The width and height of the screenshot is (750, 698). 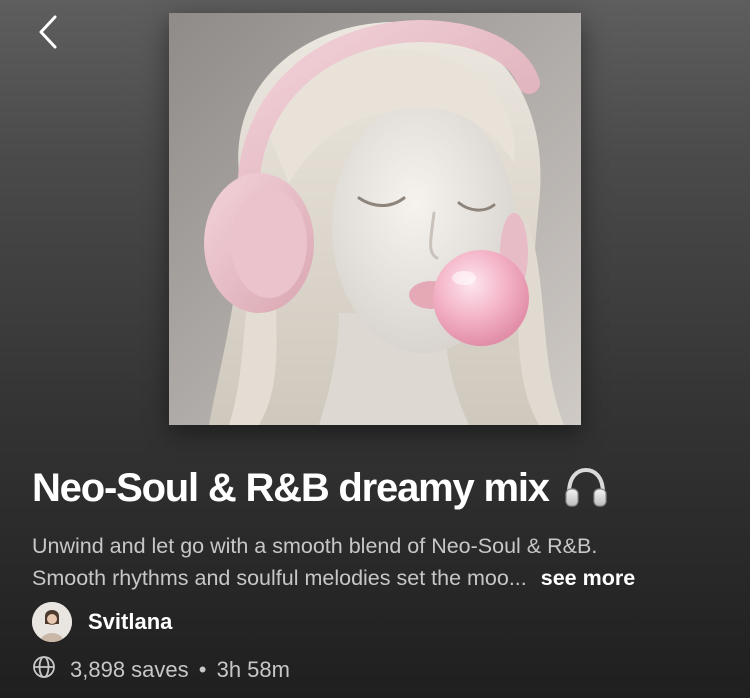 I want to click on playlist-title-row: Neo-Soul & R&B dreamy mix, so click(x=381, y=488).